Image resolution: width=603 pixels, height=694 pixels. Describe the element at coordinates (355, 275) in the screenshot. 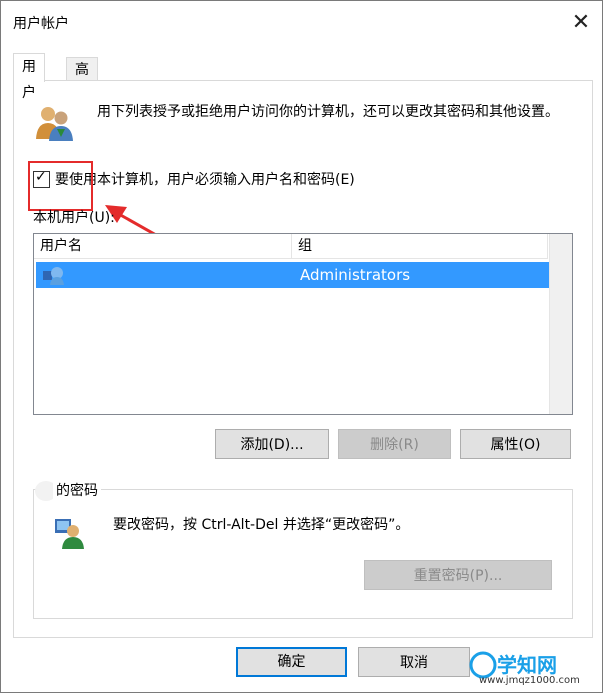

I see `row-group: Administrators` at that location.